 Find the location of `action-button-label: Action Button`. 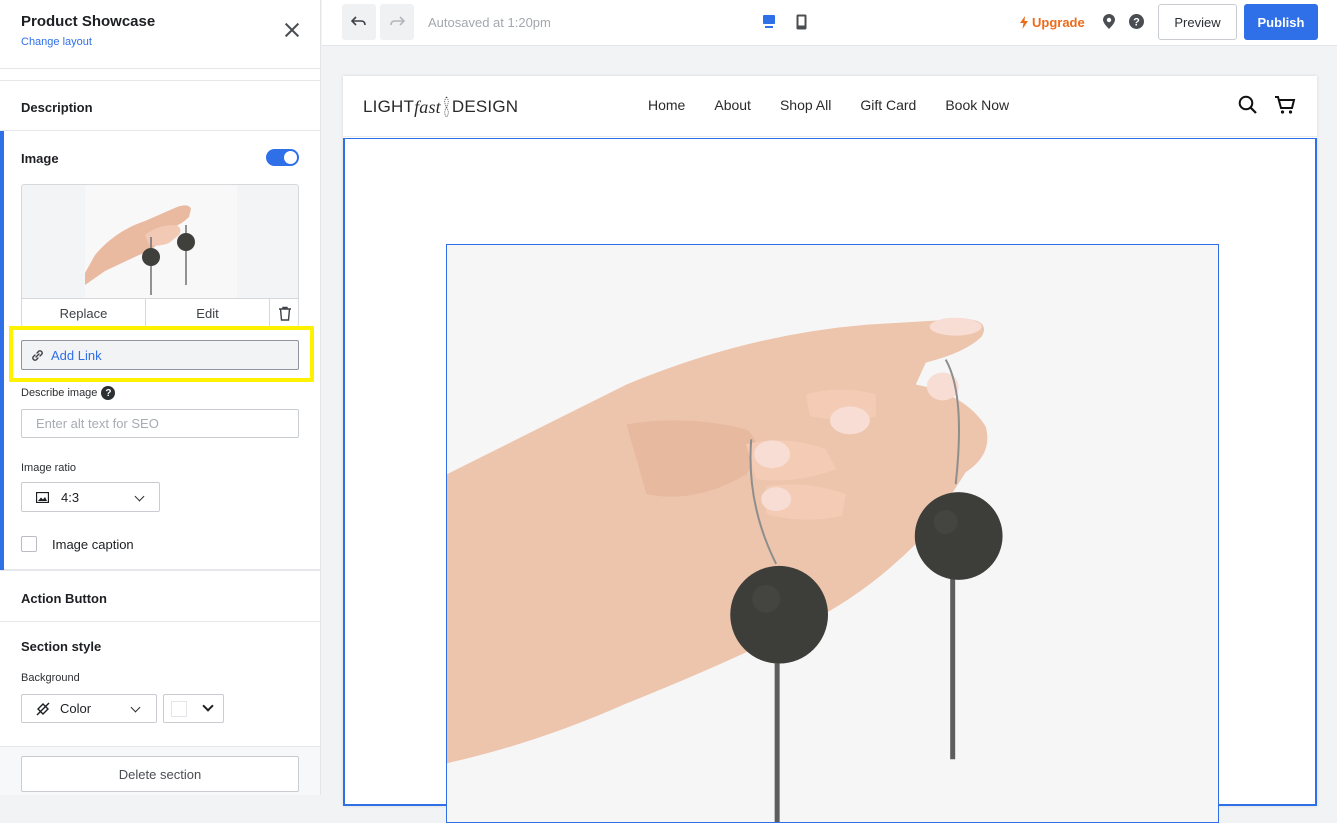

action-button-label: Action Button is located at coordinates (64, 598).